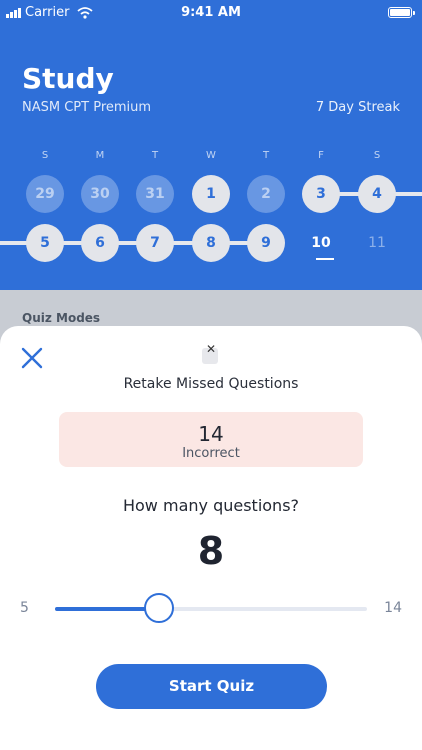 This screenshot has width=422, height=750. I want to click on course-subtitle: NASM CPT Premium, so click(87, 107).